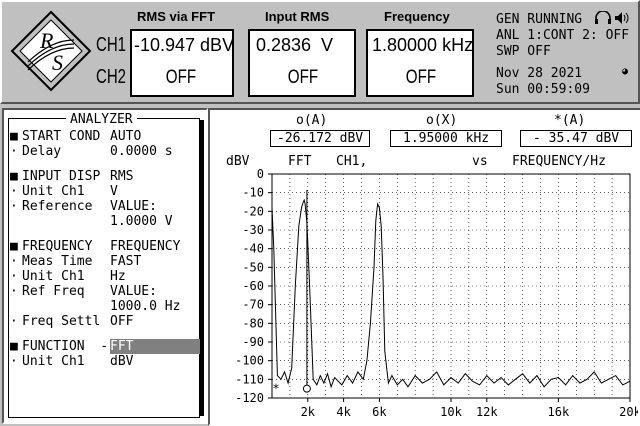 The height and width of the screenshot is (426, 640). I want to click on y-tick-label: -60, so click(253, 286).